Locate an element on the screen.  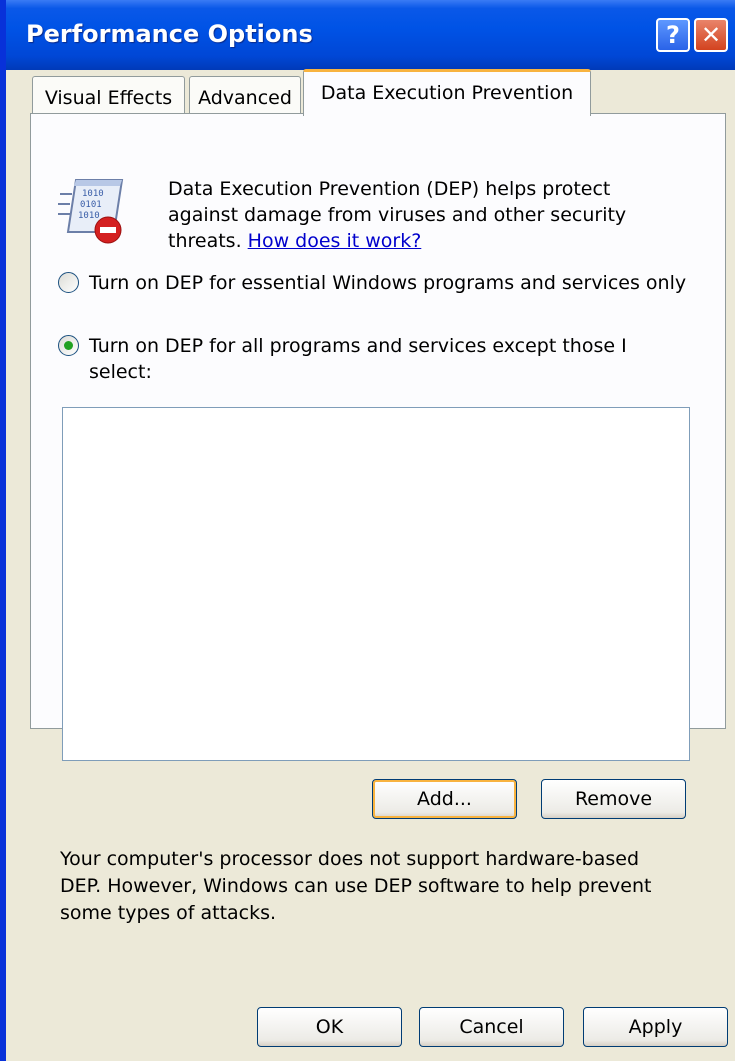
how-does-it-work-link: How does it work? is located at coordinates (335, 241).